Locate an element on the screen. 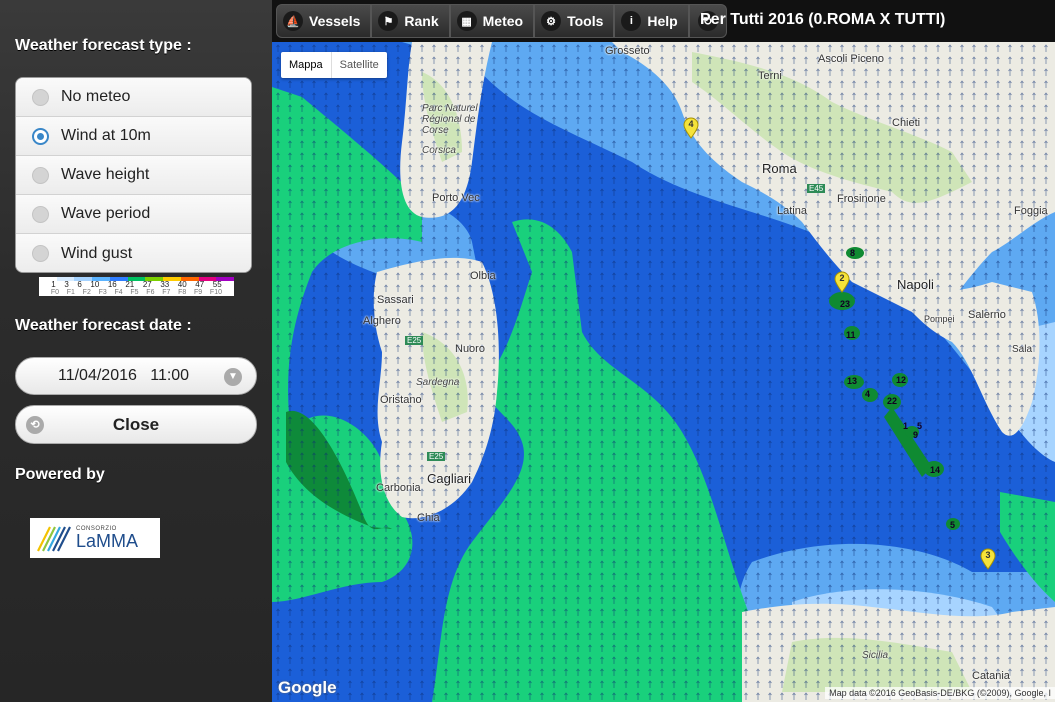  place-label: Parc Naturel Régional de Corse is located at coordinates (450, 119).